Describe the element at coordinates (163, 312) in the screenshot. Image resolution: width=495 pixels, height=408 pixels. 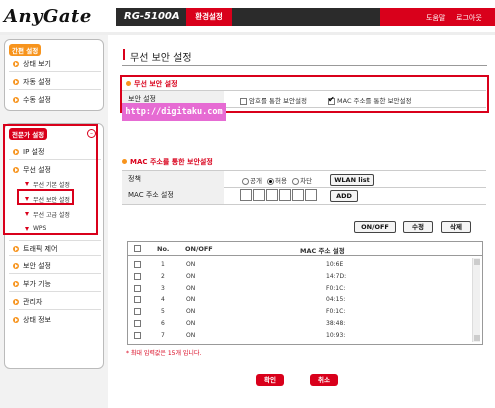
I see `cell-no: 5` at that location.